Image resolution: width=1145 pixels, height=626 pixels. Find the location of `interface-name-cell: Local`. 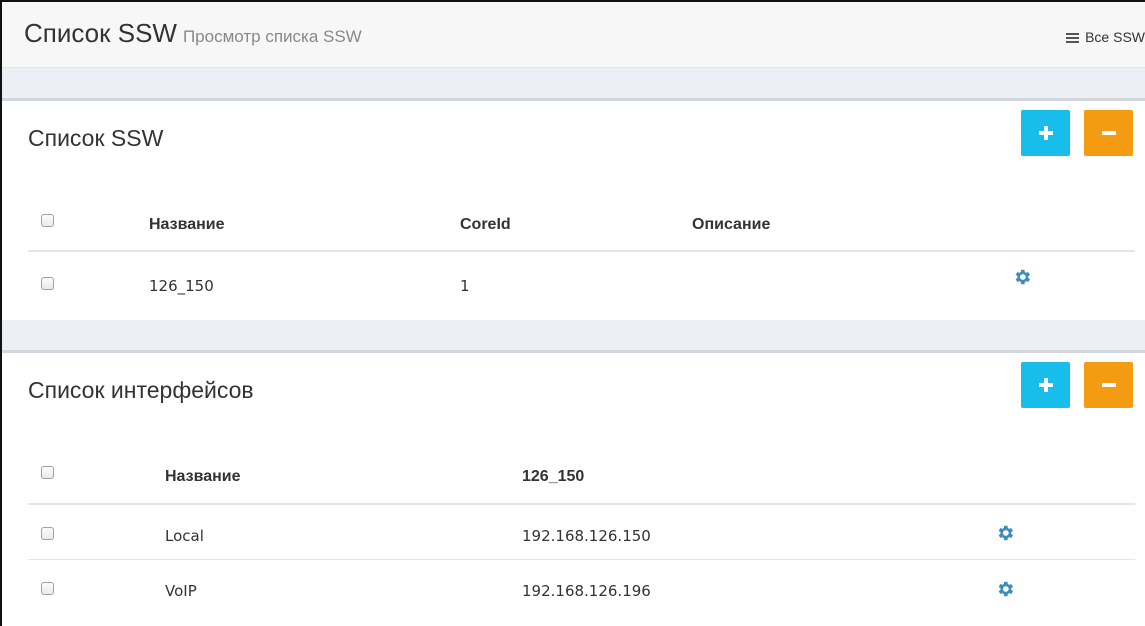

interface-name-cell: Local is located at coordinates (184, 536).